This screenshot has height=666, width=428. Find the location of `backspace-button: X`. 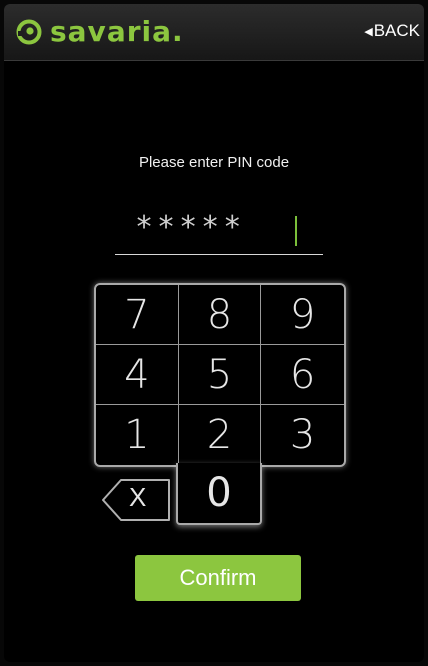

backspace-button: X is located at coordinates (136, 500).